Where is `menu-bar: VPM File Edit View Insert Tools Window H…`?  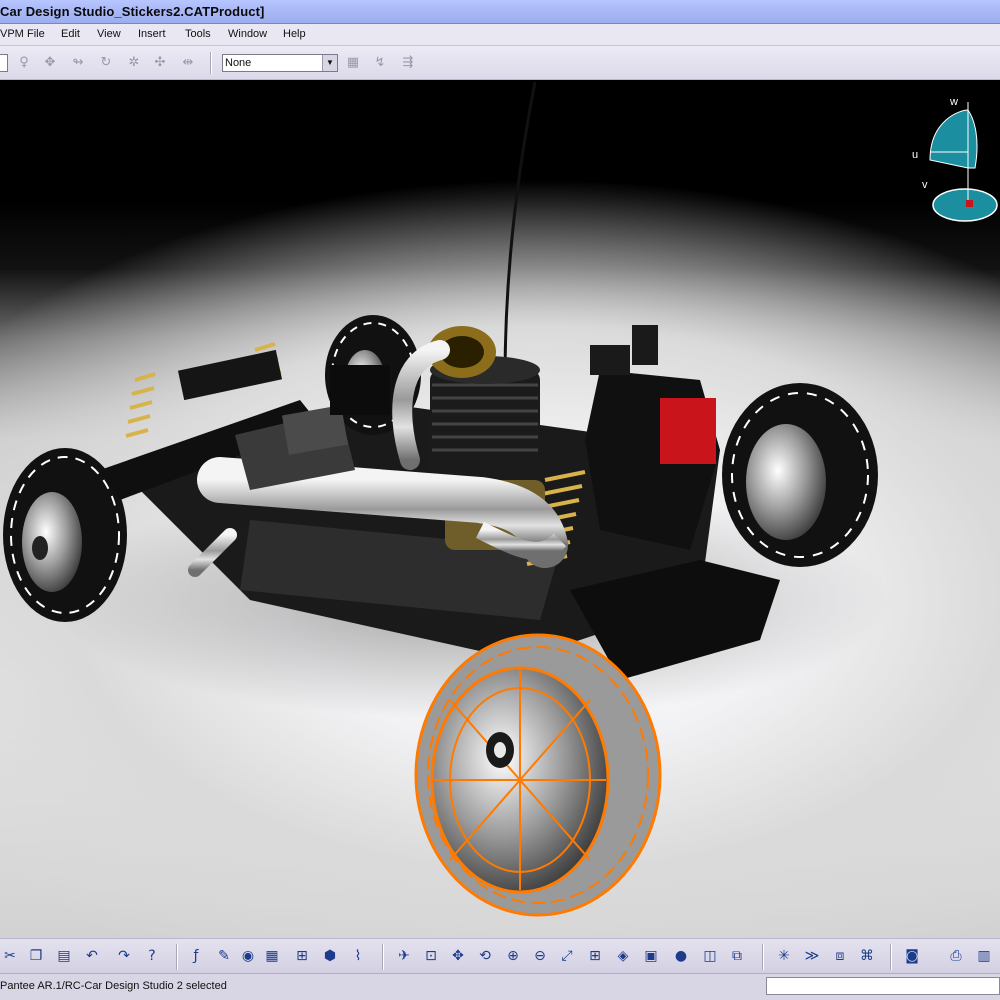
menu-bar: VPM File Edit View Insert Tools Window H… is located at coordinates (500, 35).